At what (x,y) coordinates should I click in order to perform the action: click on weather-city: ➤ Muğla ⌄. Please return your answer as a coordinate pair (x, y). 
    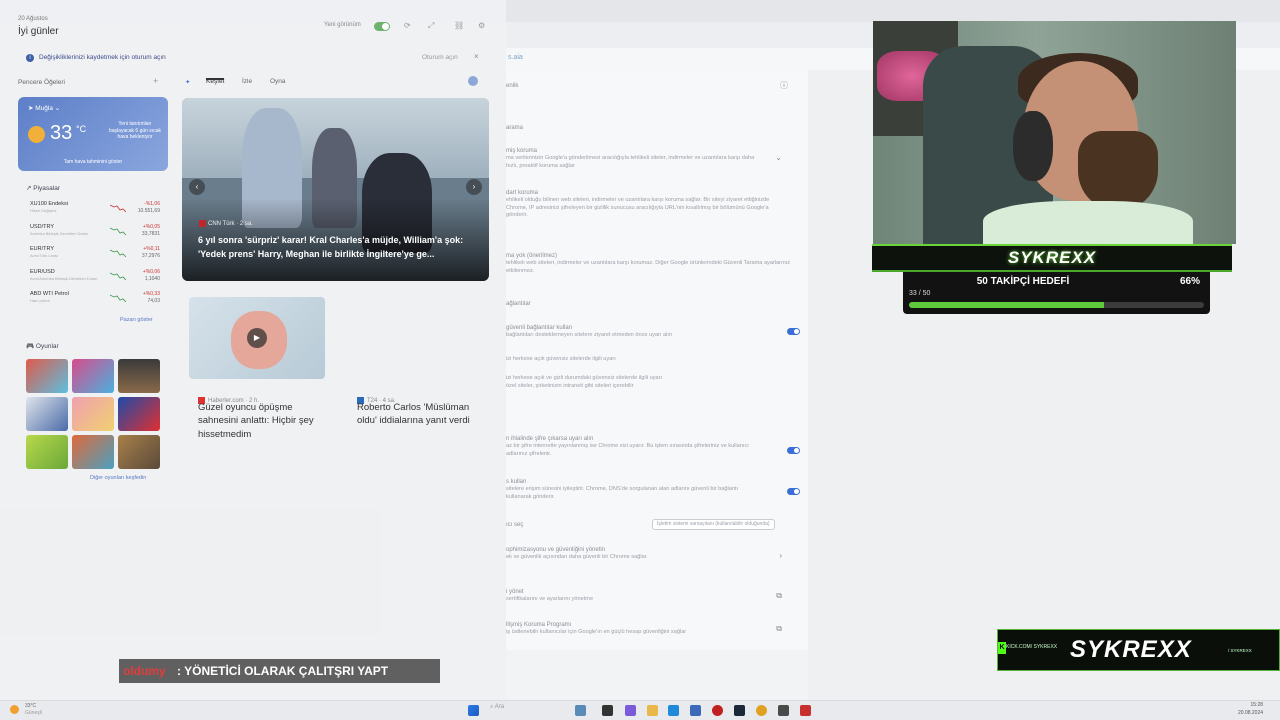
    Looking at the image, I should click on (44, 108).